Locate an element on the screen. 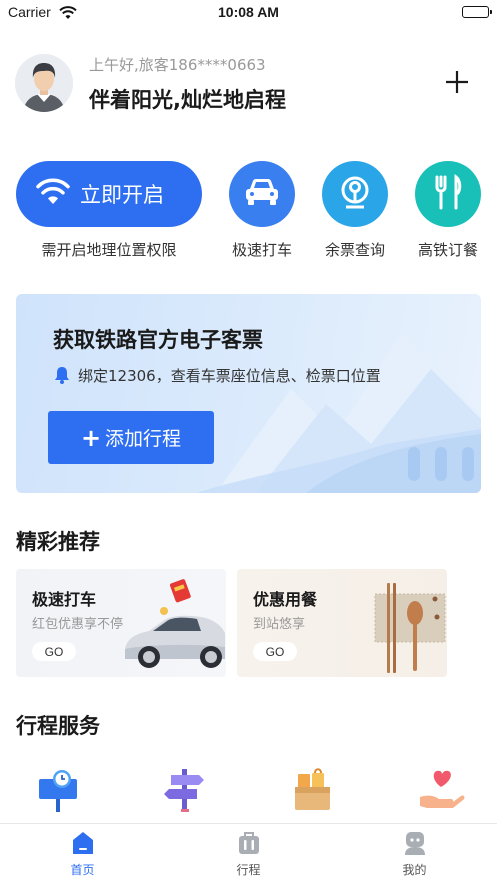 The image size is (497, 883). home-icon is located at coordinates (83, 843).